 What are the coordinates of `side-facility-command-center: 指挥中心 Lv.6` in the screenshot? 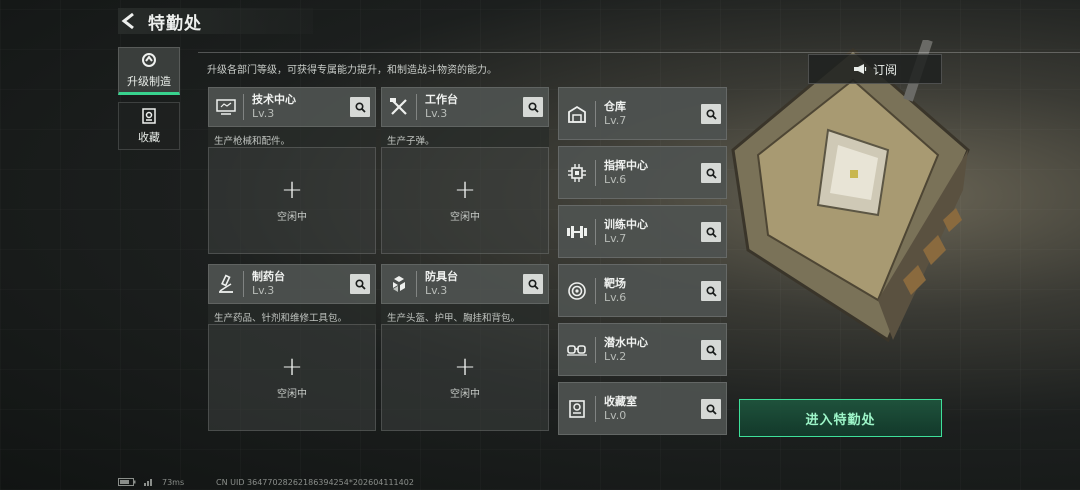 It's located at (642, 172).